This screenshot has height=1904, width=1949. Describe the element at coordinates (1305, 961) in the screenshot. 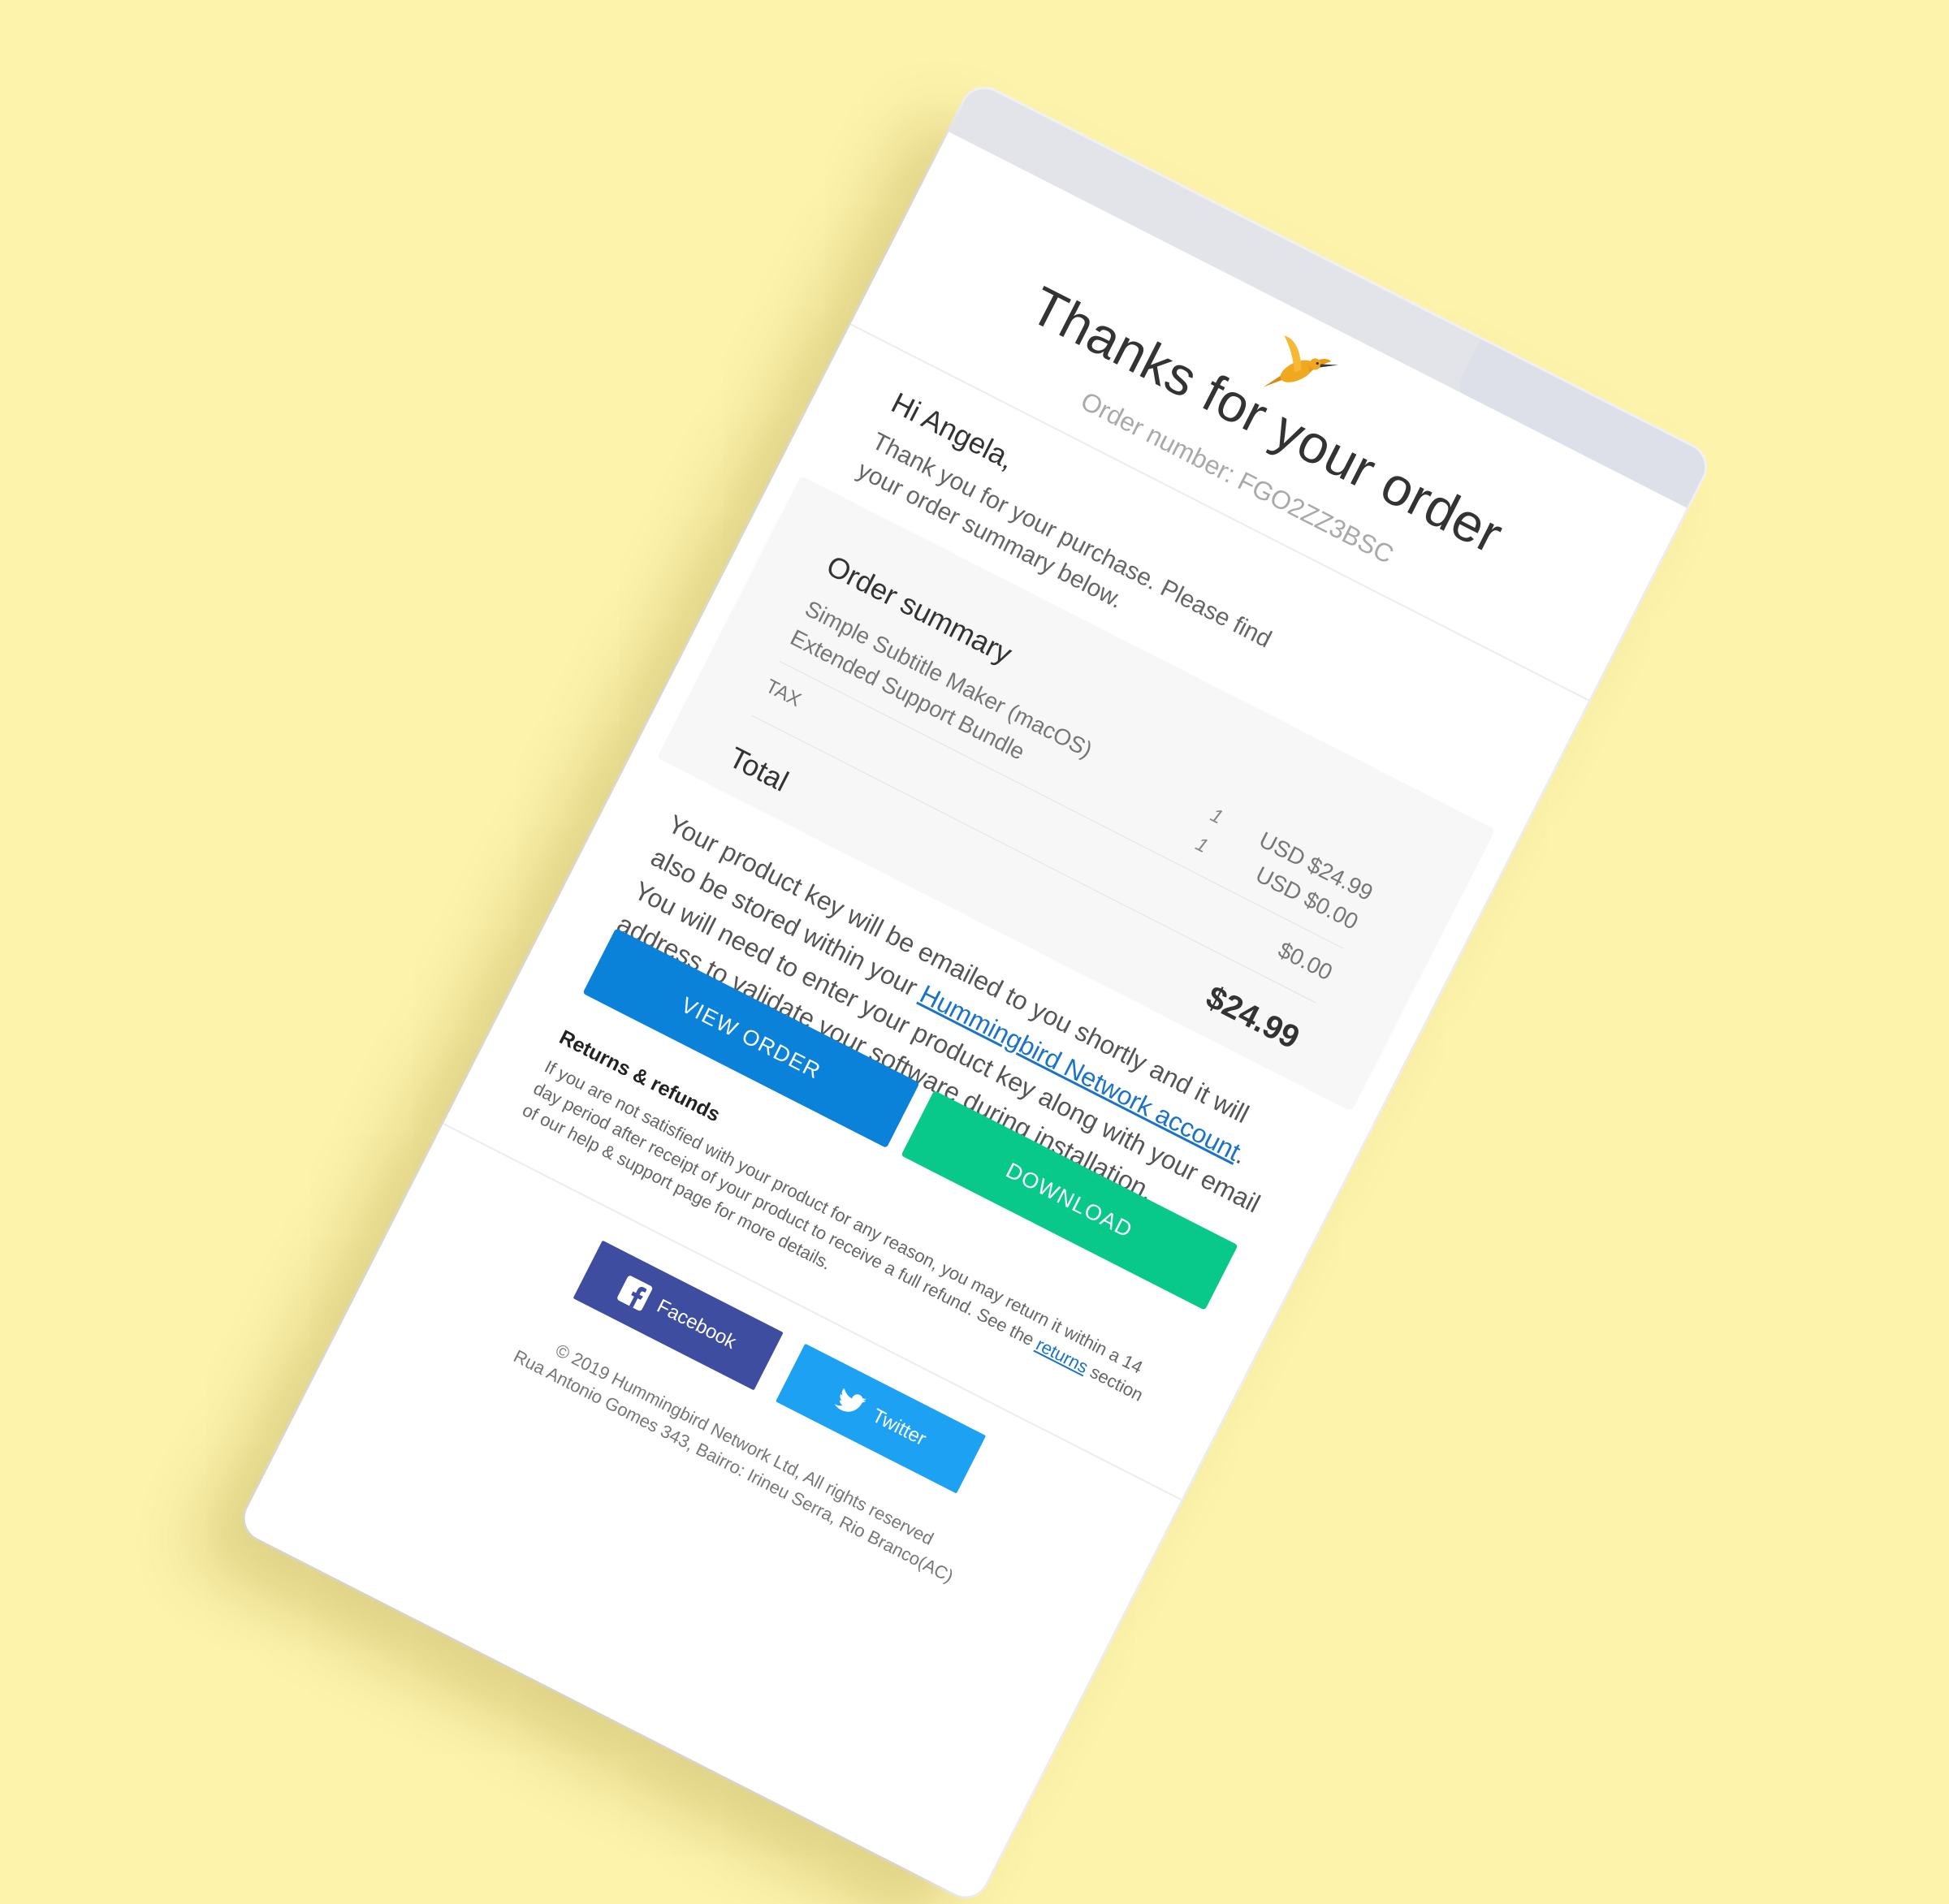

I see `tax-value: $0.00` at that location.